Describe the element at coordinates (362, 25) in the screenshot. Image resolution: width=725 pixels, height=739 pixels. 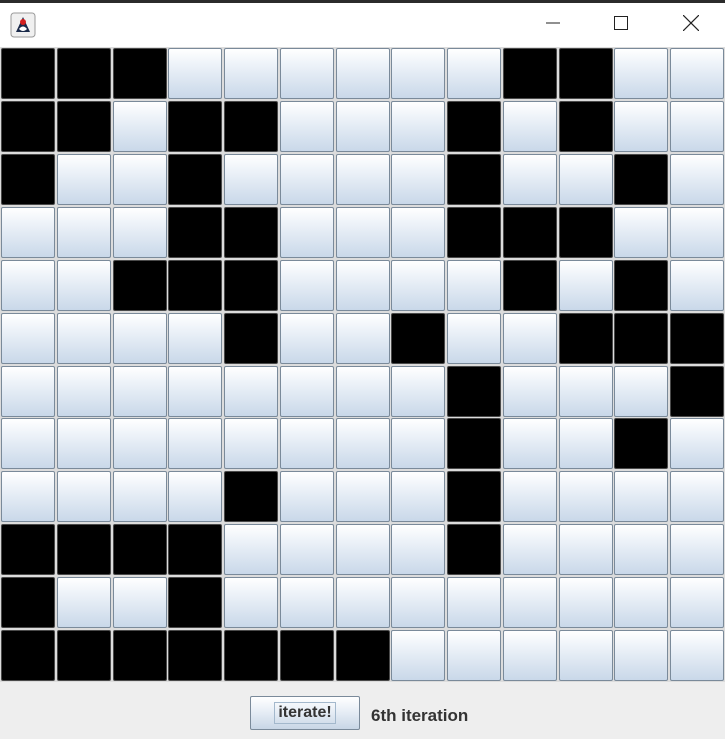
I see `title-bar` at that location.